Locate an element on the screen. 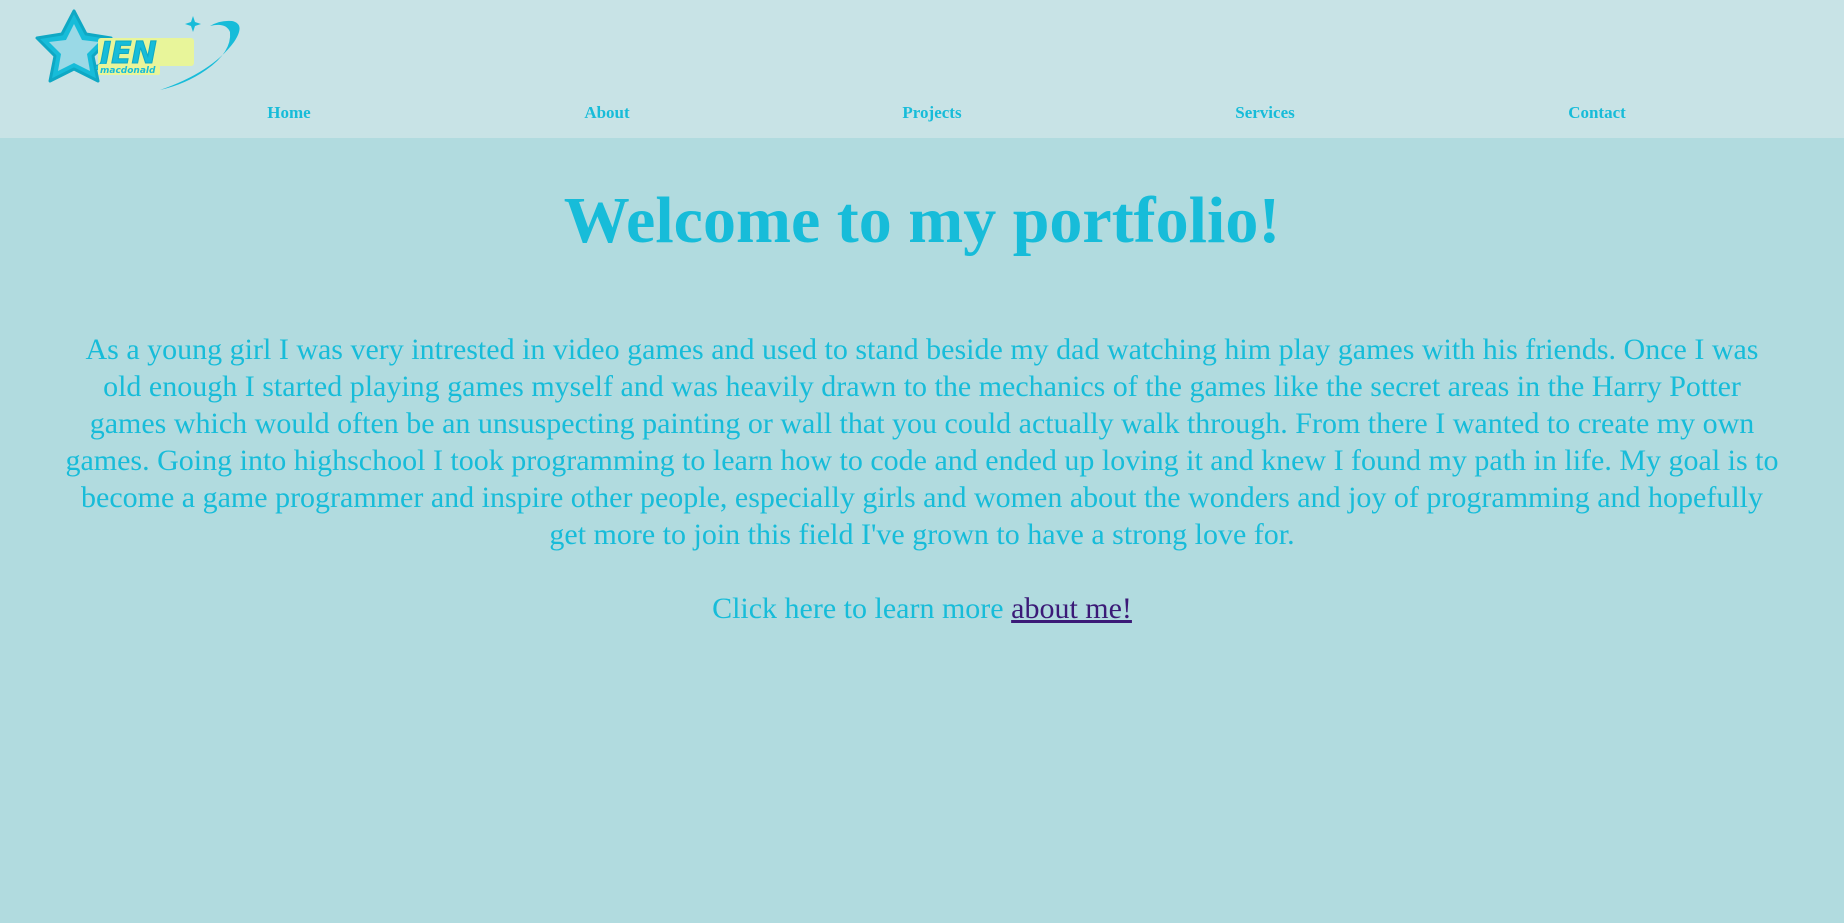 The width and height of the screenshot is (1844, 923). about-me-link: about me! is located at coordinates (1071, 608).